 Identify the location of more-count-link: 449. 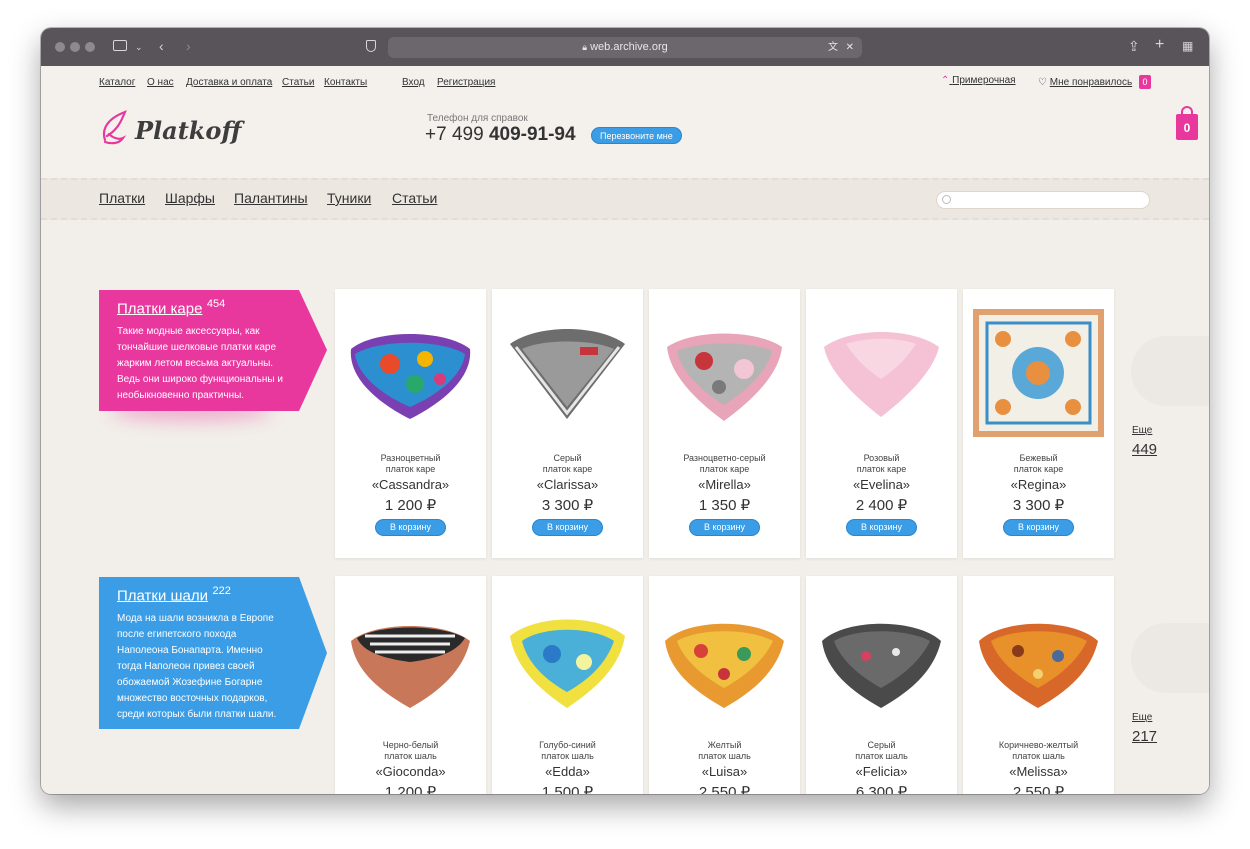
(1144, 449).